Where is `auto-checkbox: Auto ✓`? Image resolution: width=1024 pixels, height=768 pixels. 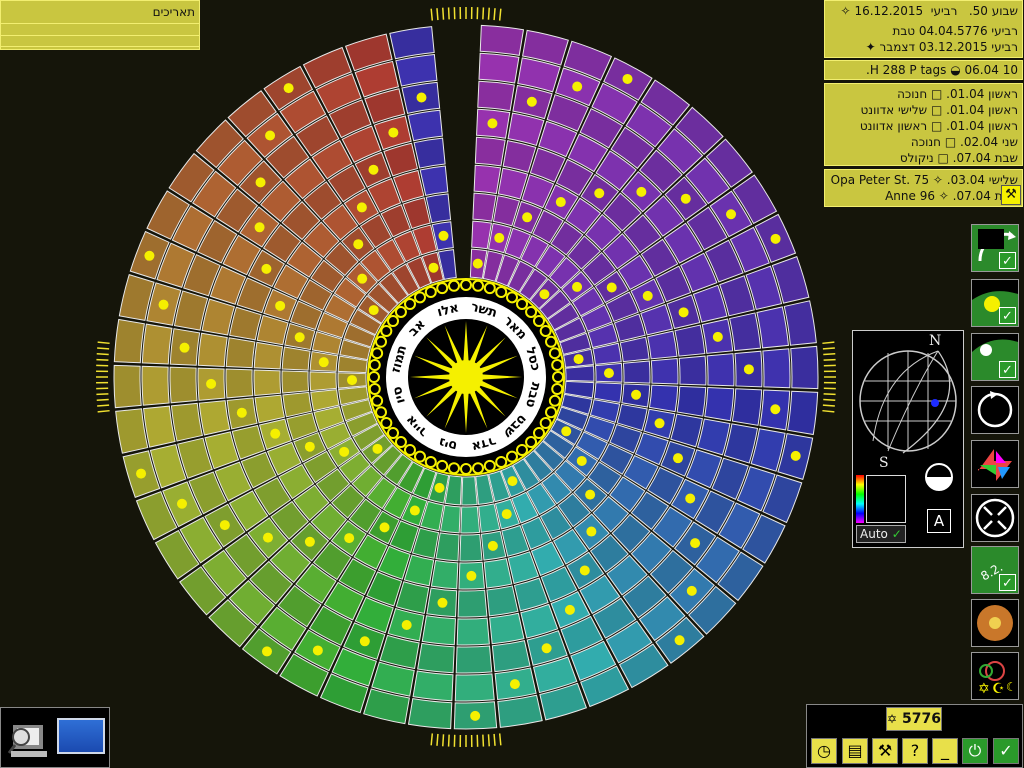
auto-checkbox: Auto ✓ is located at coordinates (881, 534).